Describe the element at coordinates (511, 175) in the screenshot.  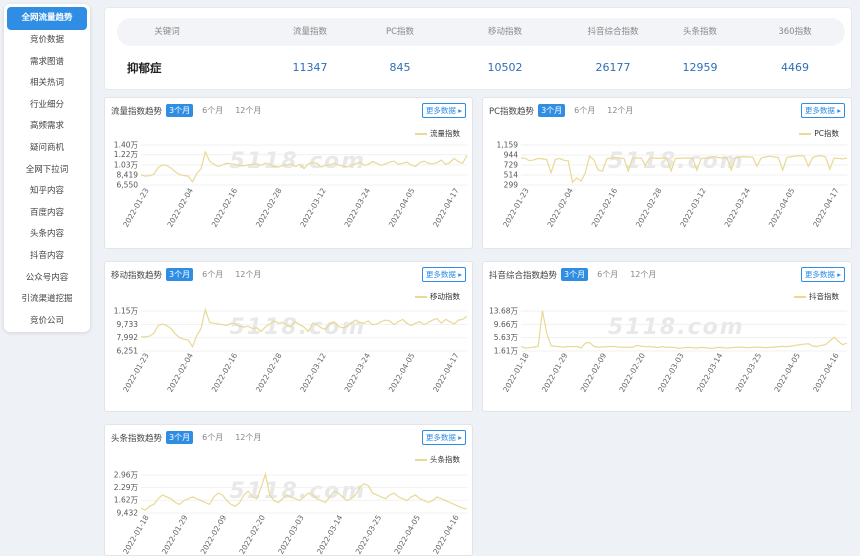
I see `y-tick-label: 514` at that location.